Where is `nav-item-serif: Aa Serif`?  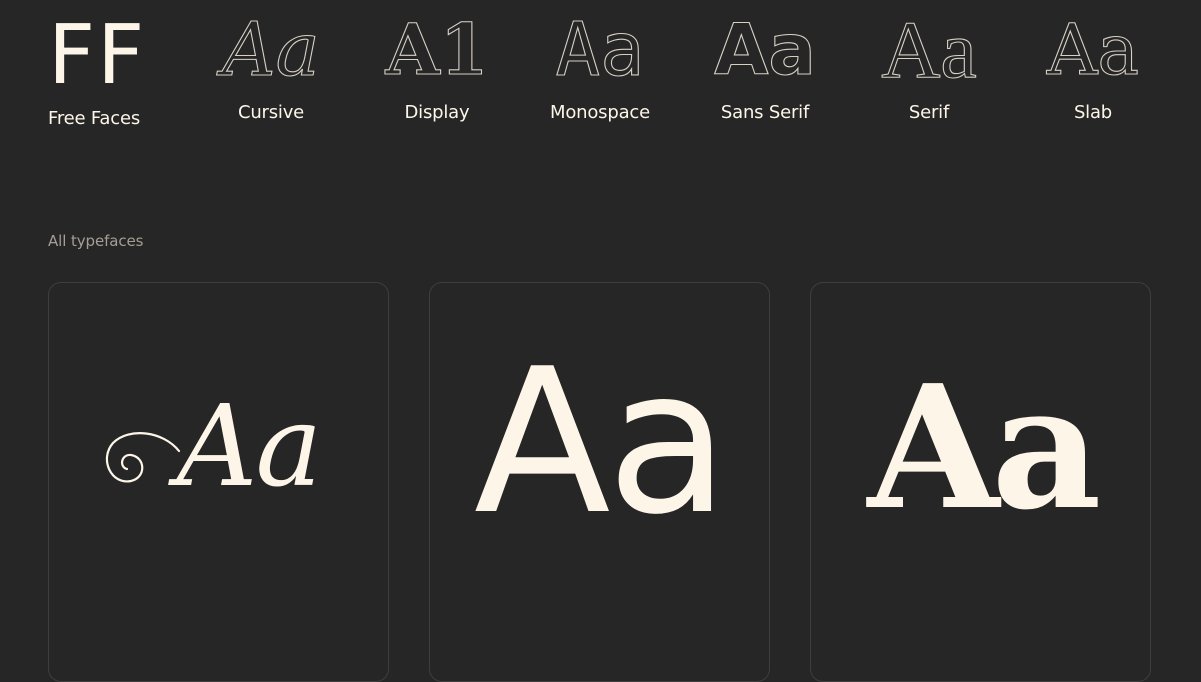
nav-item-serif: Aa Serif is located at coordinates (929, 61).